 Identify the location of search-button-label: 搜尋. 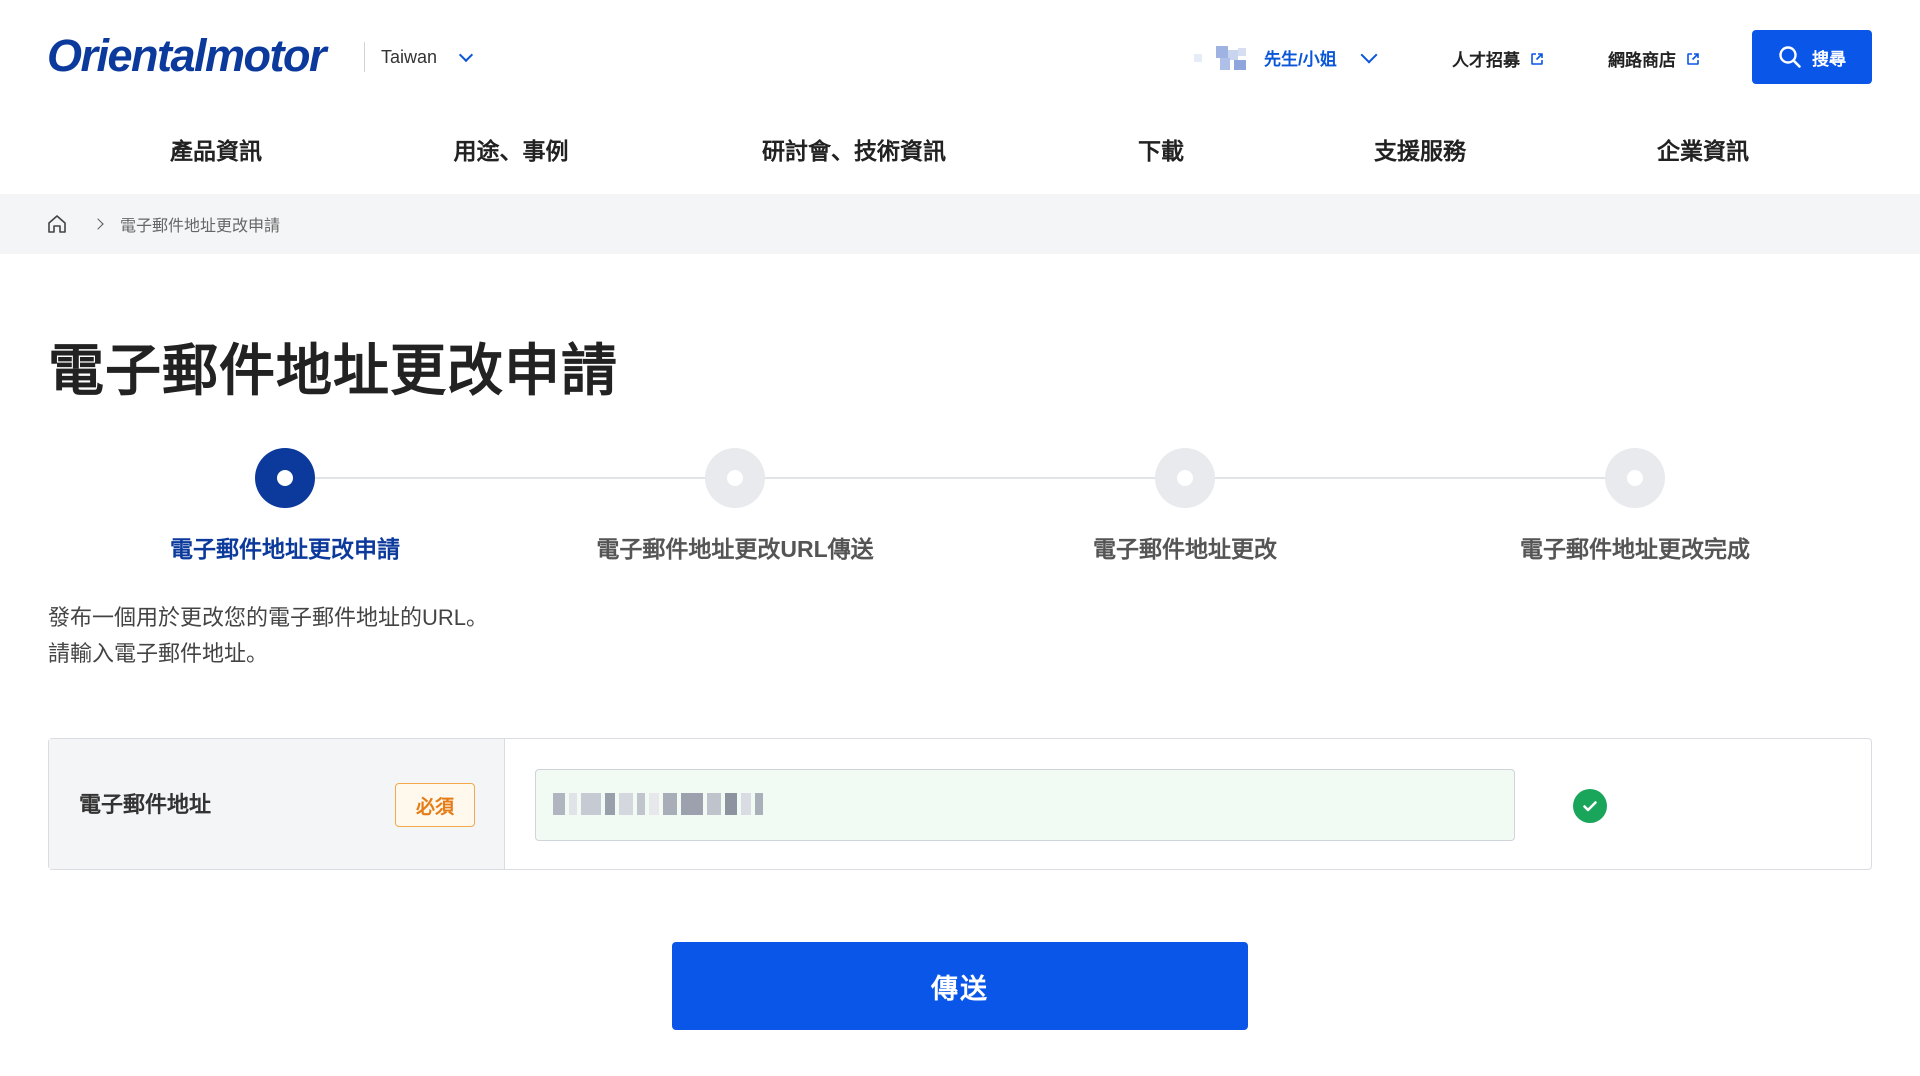
(1829, 59).